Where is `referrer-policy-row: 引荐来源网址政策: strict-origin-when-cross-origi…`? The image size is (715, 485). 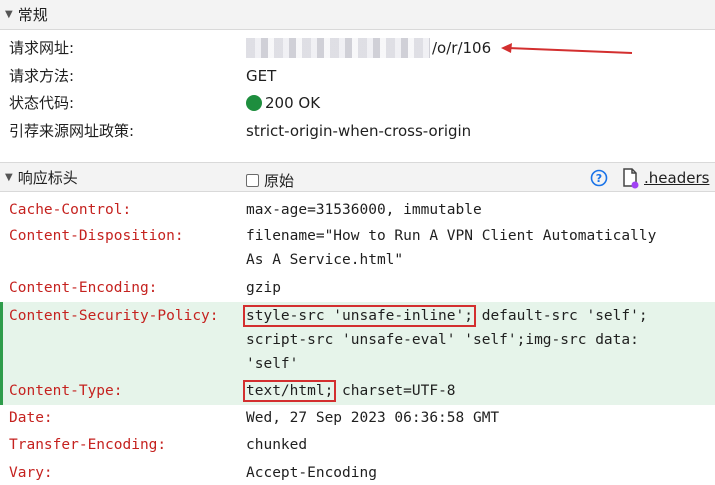 referrer-policy-row: 引荐来源网址政策: strict-origin-when-cross-origi… is located at coordinates (357, 130).